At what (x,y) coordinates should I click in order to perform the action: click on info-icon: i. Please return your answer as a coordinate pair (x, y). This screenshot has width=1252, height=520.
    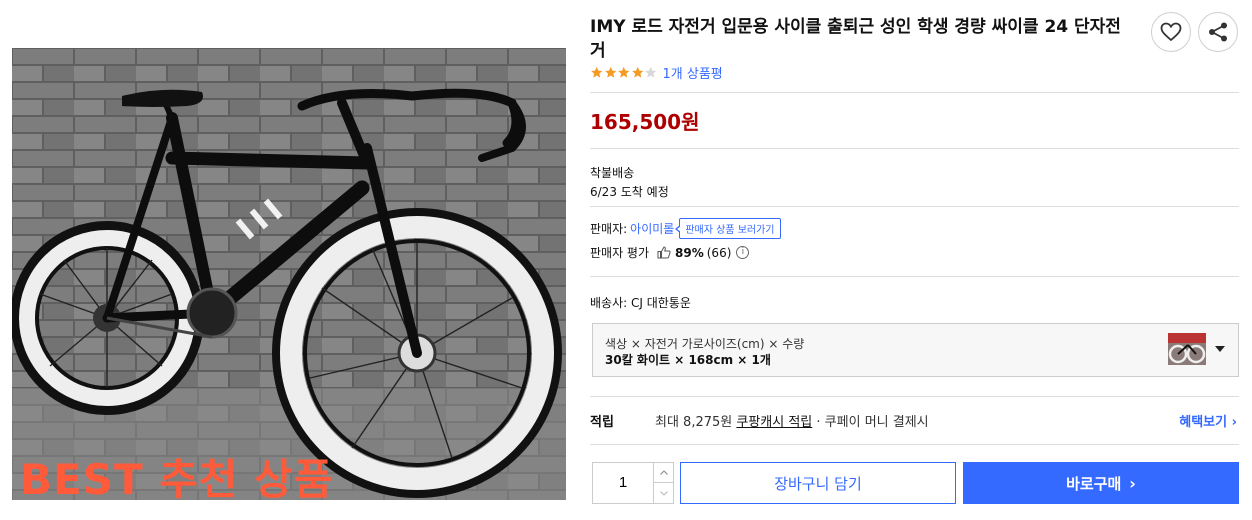
    Looking at the image, I should click on (743, 252).